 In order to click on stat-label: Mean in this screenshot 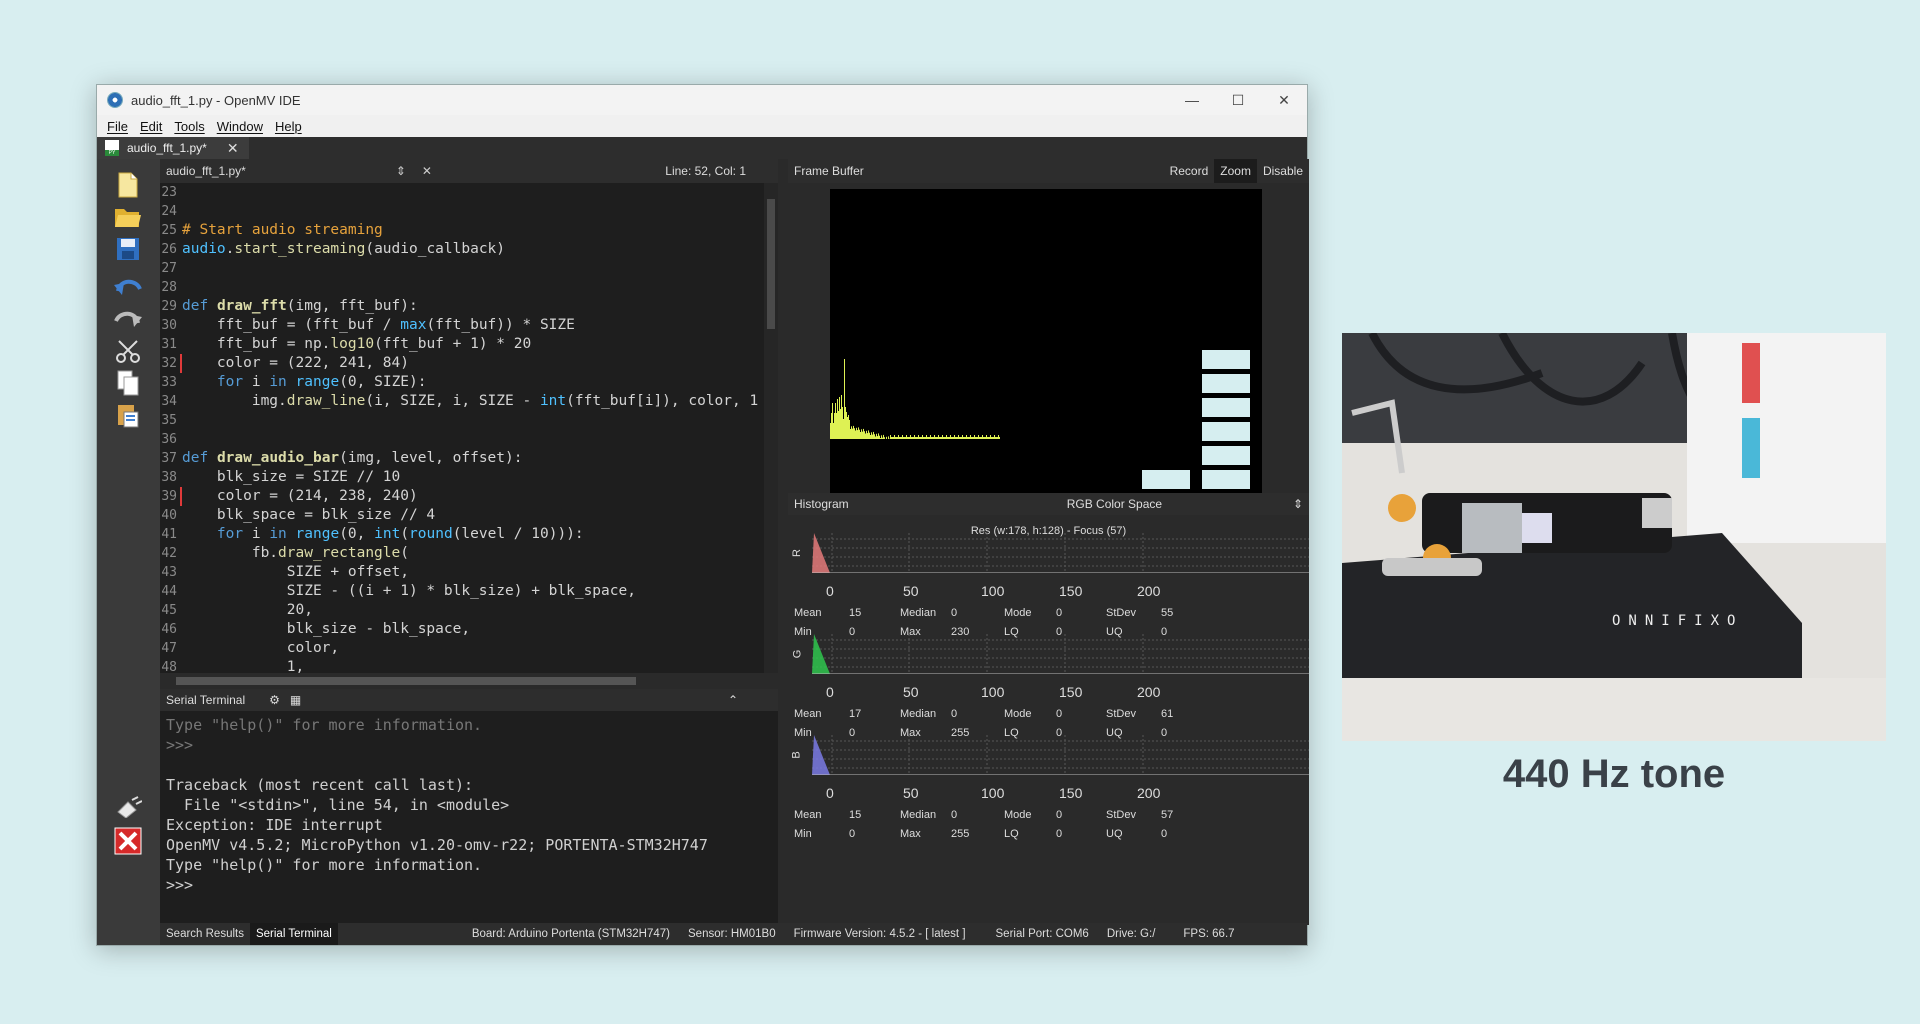, I will do `click(808, 815)`.